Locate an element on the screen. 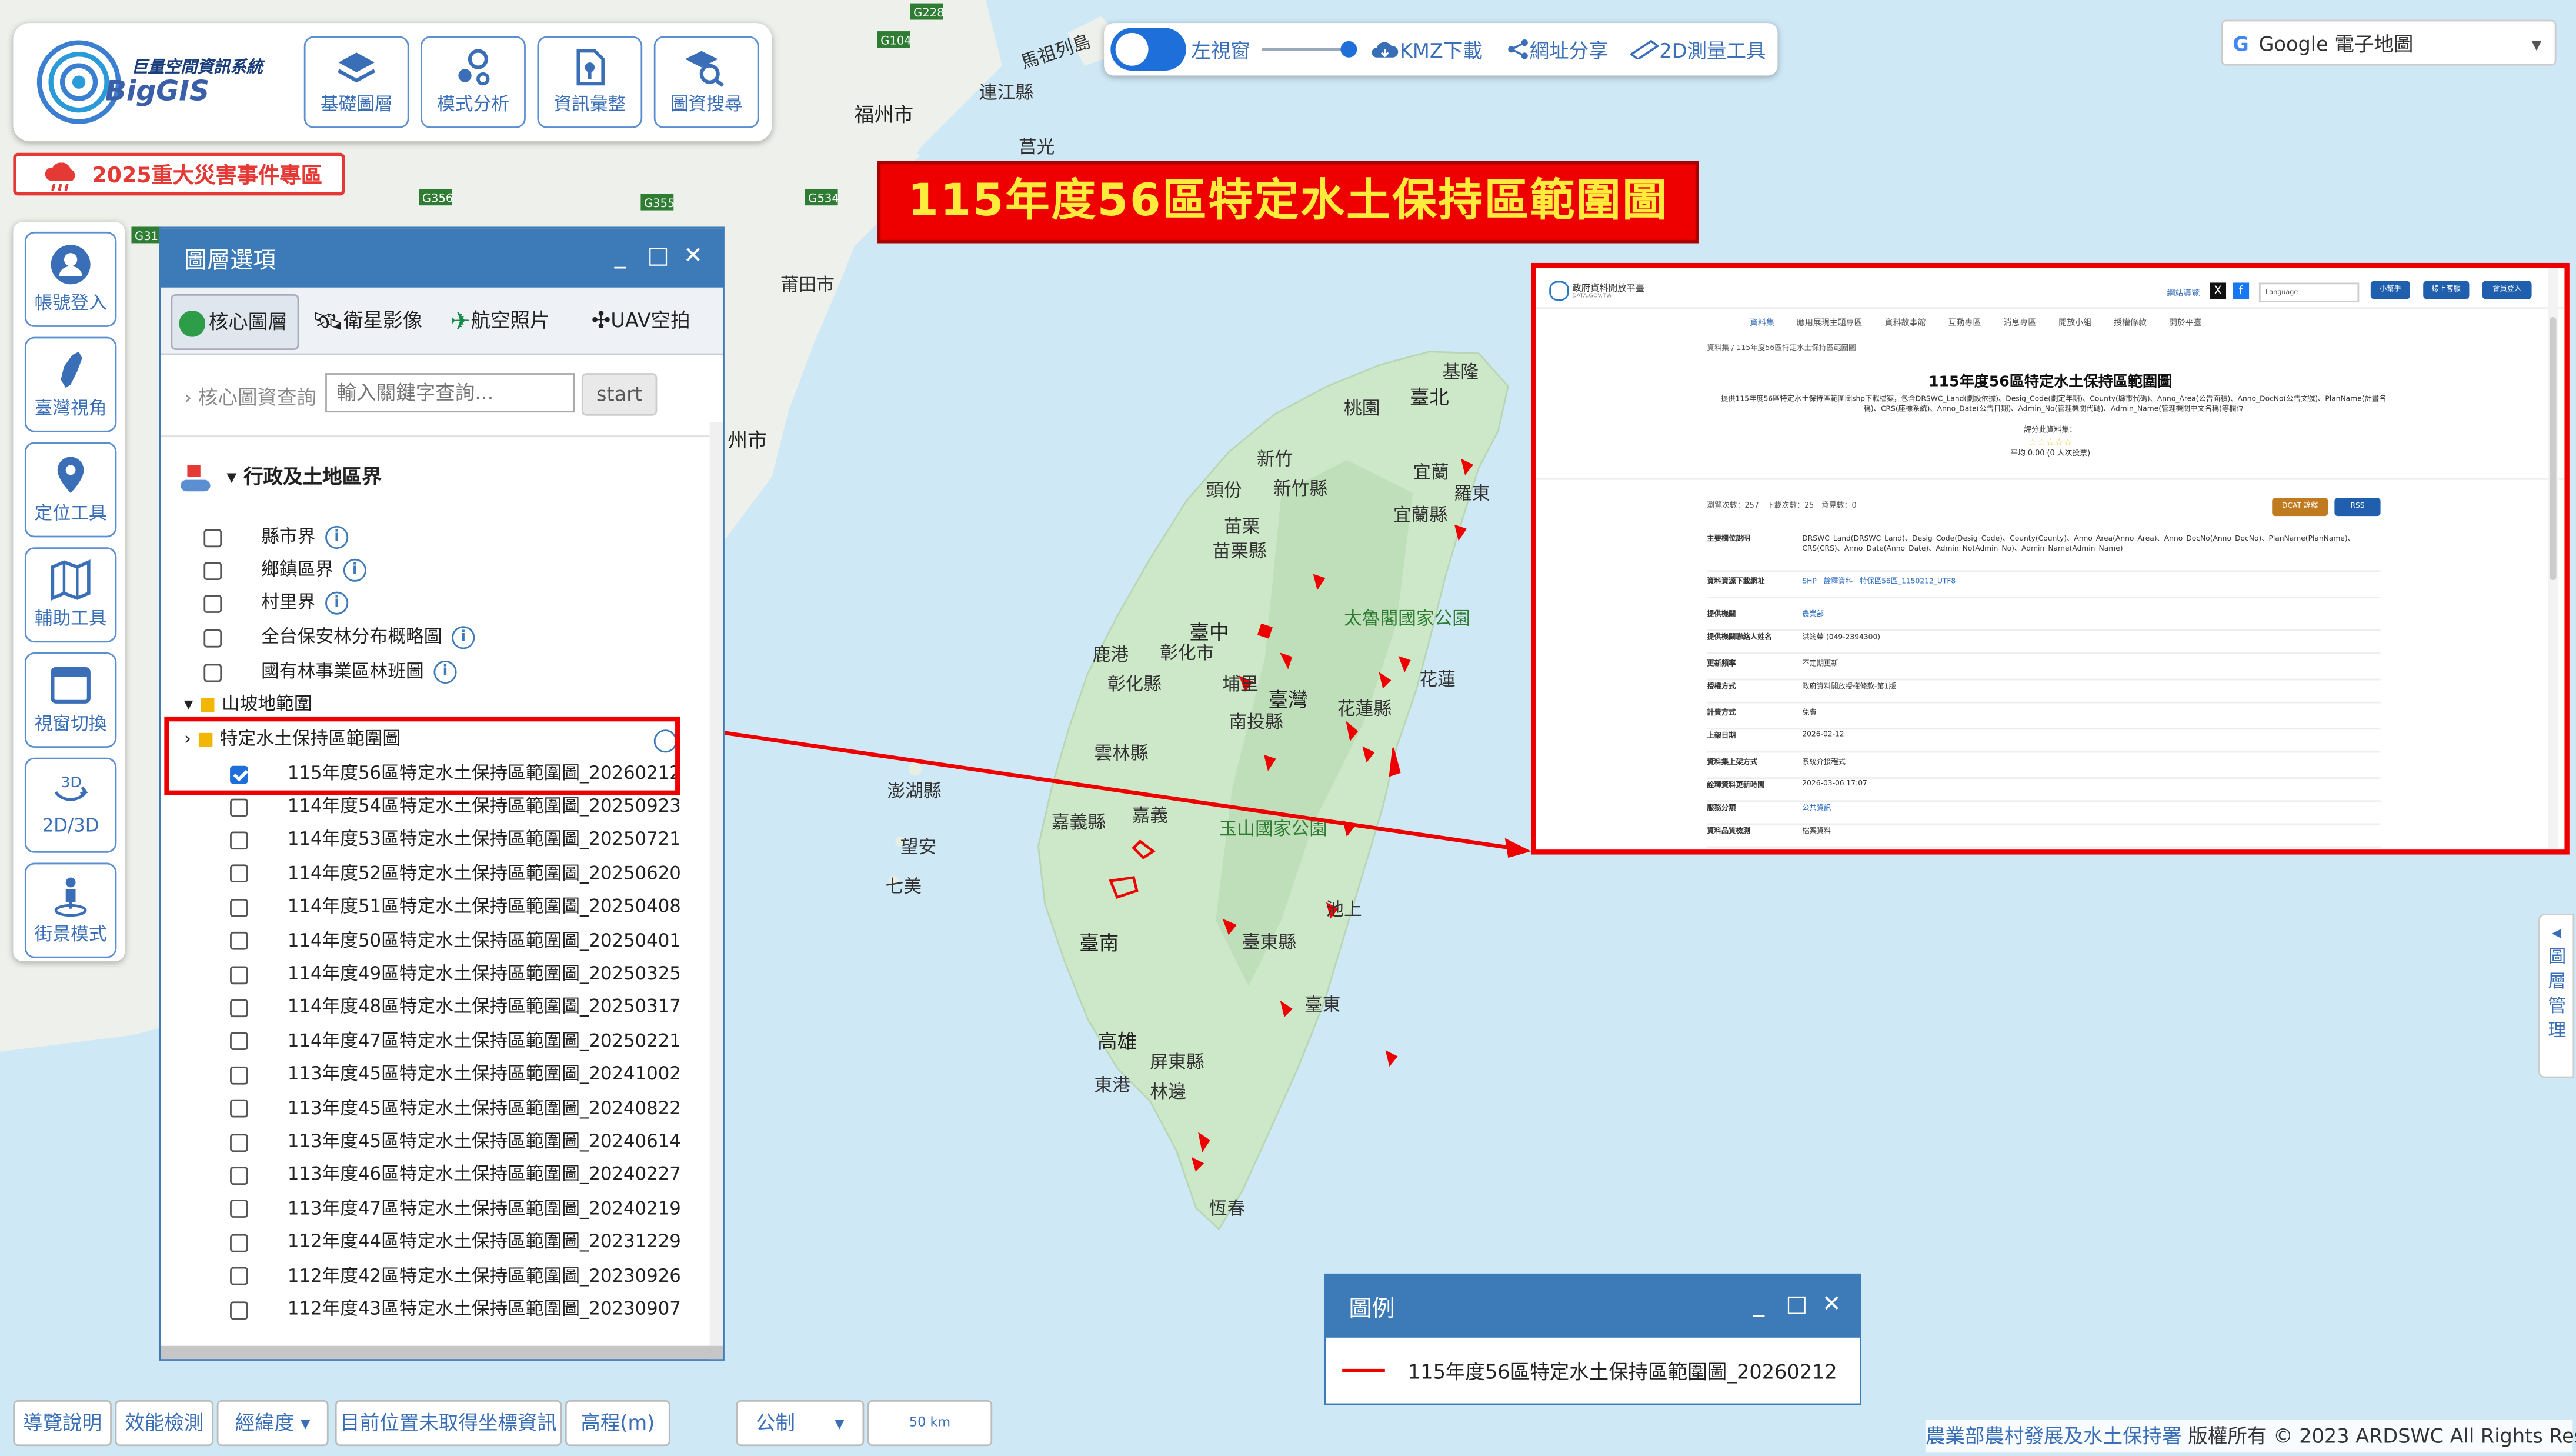  layer-item: 114年度49區特定水土保持區範圍圖_20250325 is located at coordinates (455, 974).